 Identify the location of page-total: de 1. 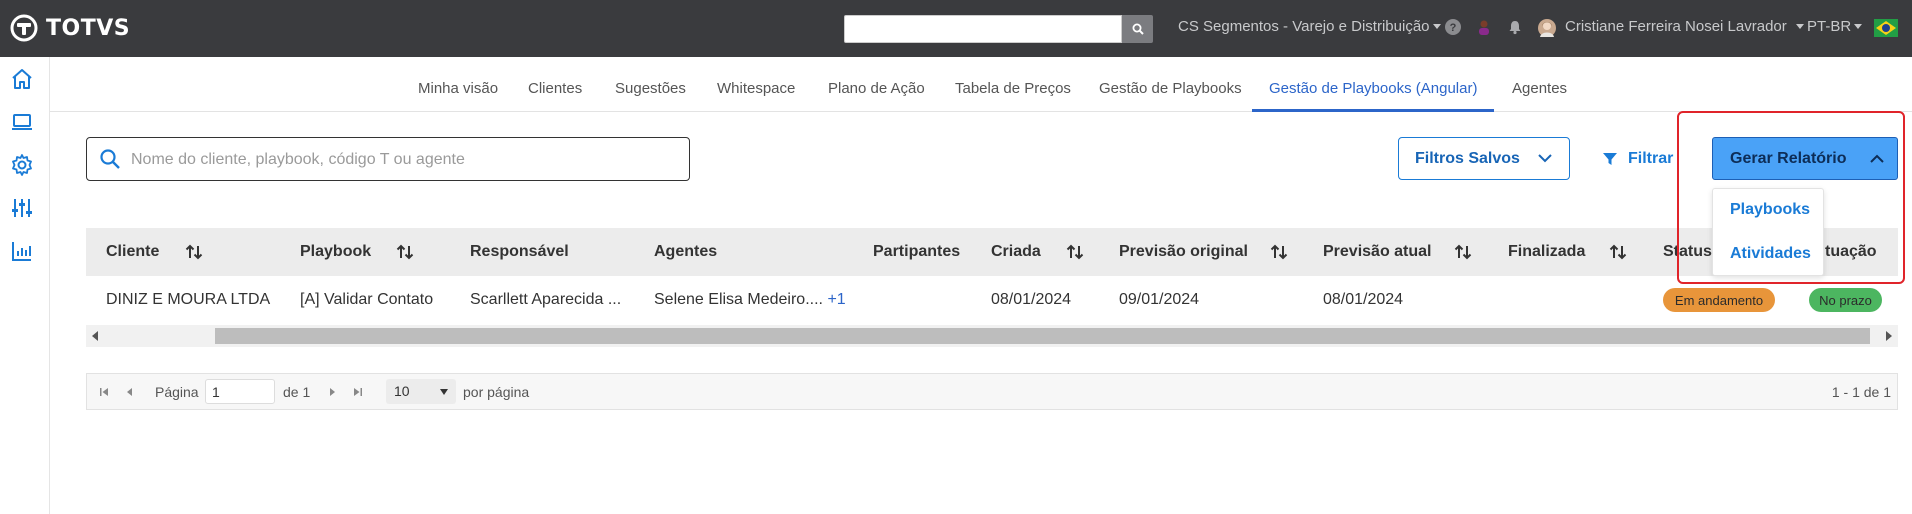
(297, 392).